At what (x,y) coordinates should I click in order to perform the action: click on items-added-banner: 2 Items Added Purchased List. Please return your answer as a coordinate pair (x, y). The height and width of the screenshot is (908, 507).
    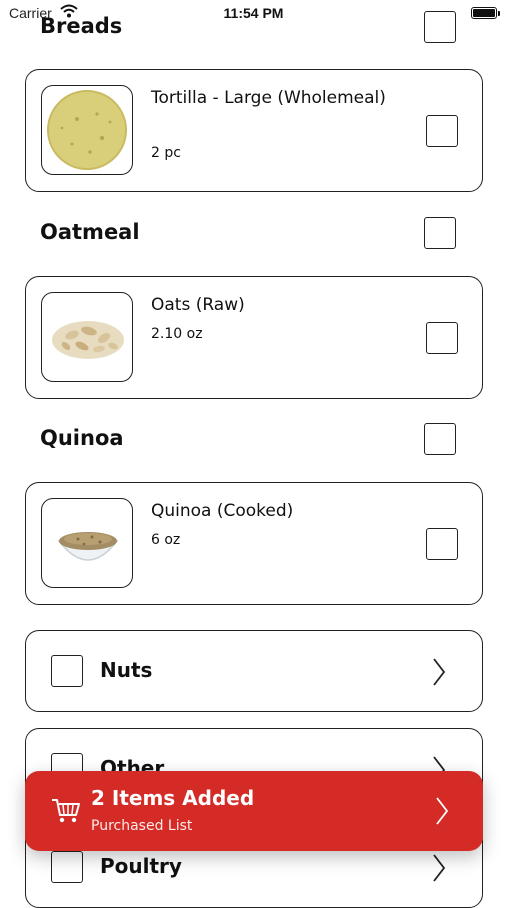
    Looking at the image, I should click on (254, 811).